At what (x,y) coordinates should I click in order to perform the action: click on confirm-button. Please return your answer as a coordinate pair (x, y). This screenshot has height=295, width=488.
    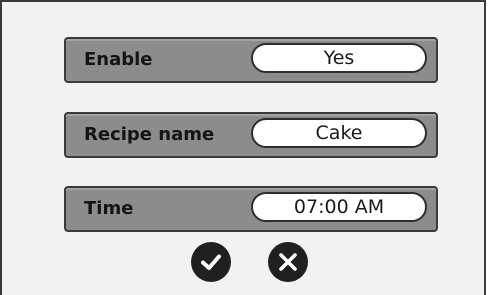
    Looking at the image, I should click on (211, 262).